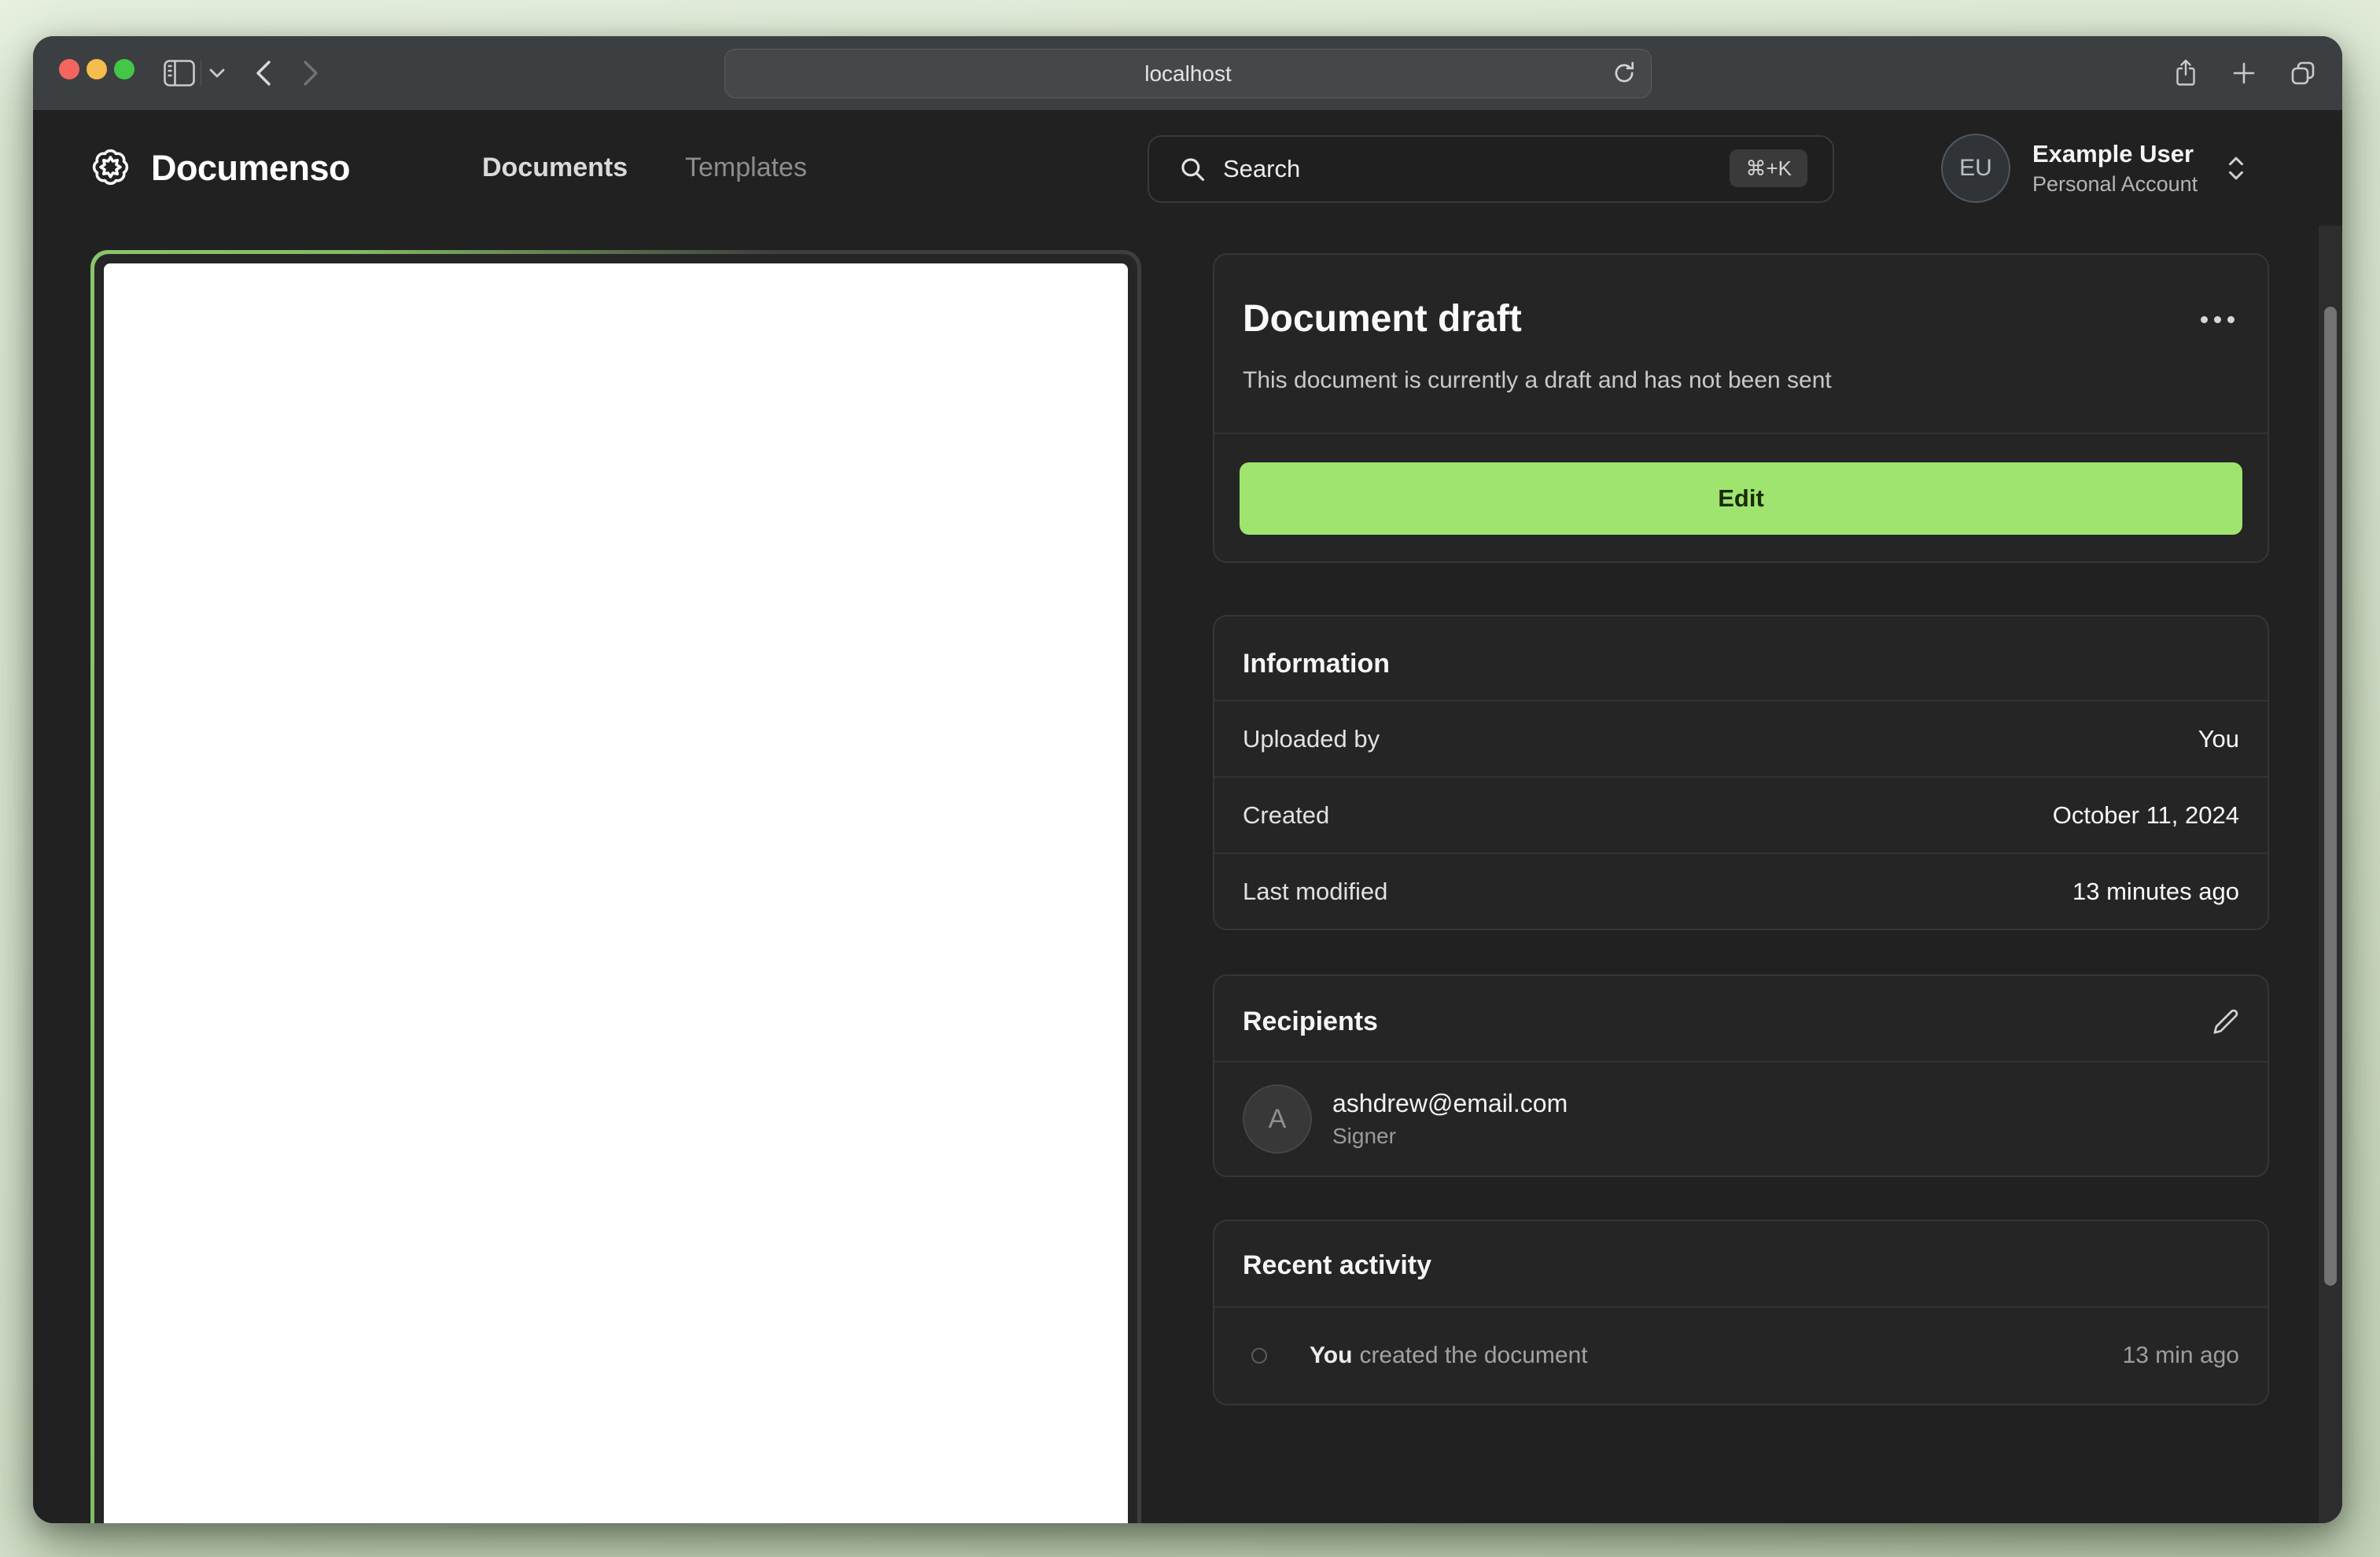 This screenshot has width=2380, height=1557. Describe the element at coordinates (2115, 168) in the screenshot. I see `user-info: Example User Personal Account` at that location.